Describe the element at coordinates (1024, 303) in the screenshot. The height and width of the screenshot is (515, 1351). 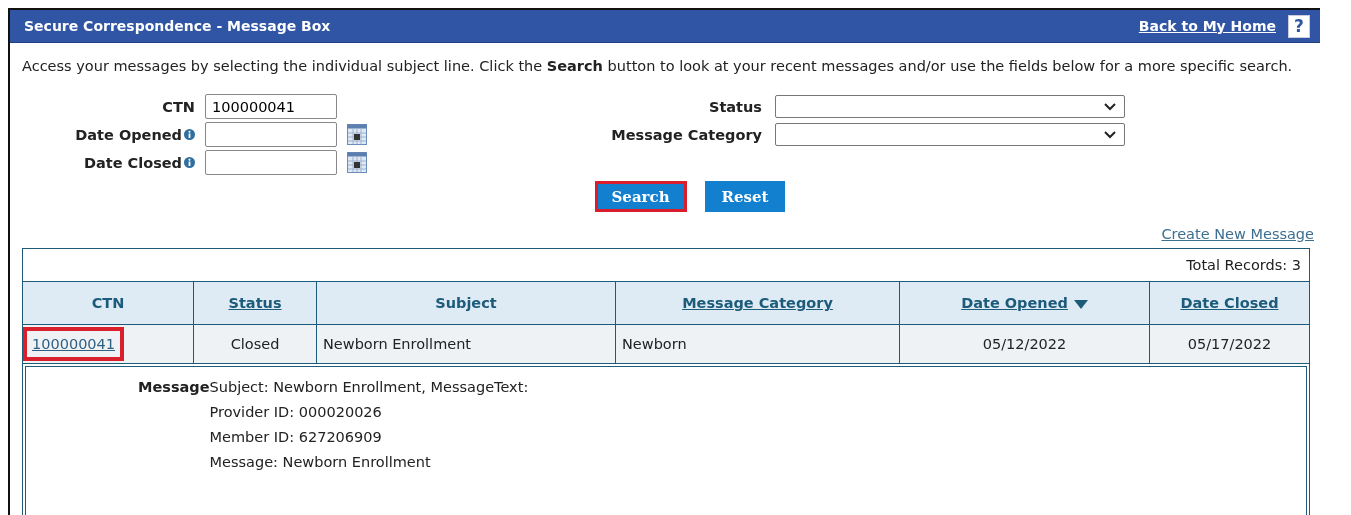
I see `column-header: Date Opened` at that location.